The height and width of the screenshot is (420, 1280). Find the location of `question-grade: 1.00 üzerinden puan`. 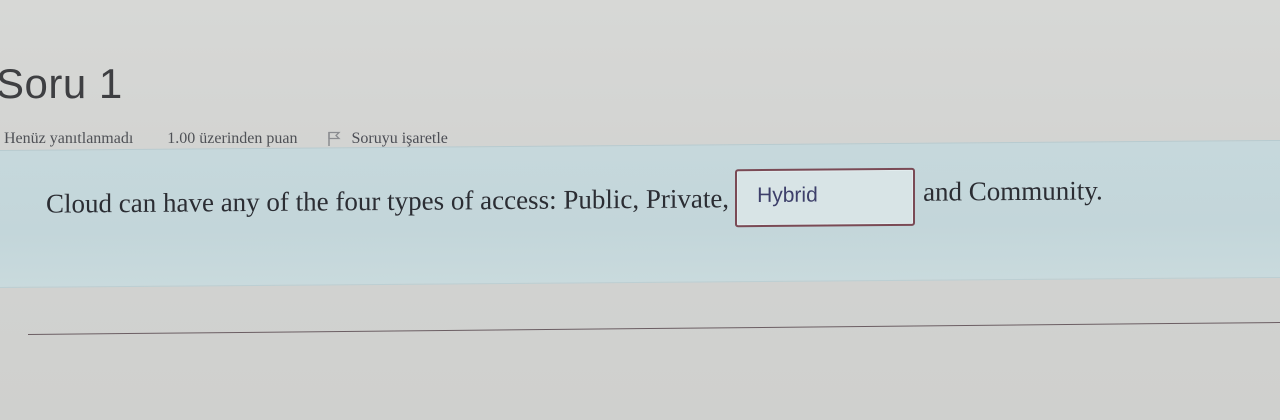

question-grade: 1.00 üzerinden puan is located at coordinates (232, 138).